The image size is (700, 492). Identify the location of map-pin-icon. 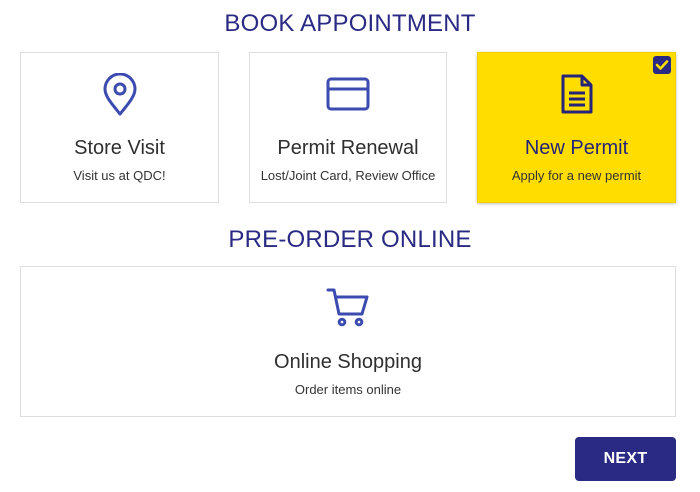
(119, 95).